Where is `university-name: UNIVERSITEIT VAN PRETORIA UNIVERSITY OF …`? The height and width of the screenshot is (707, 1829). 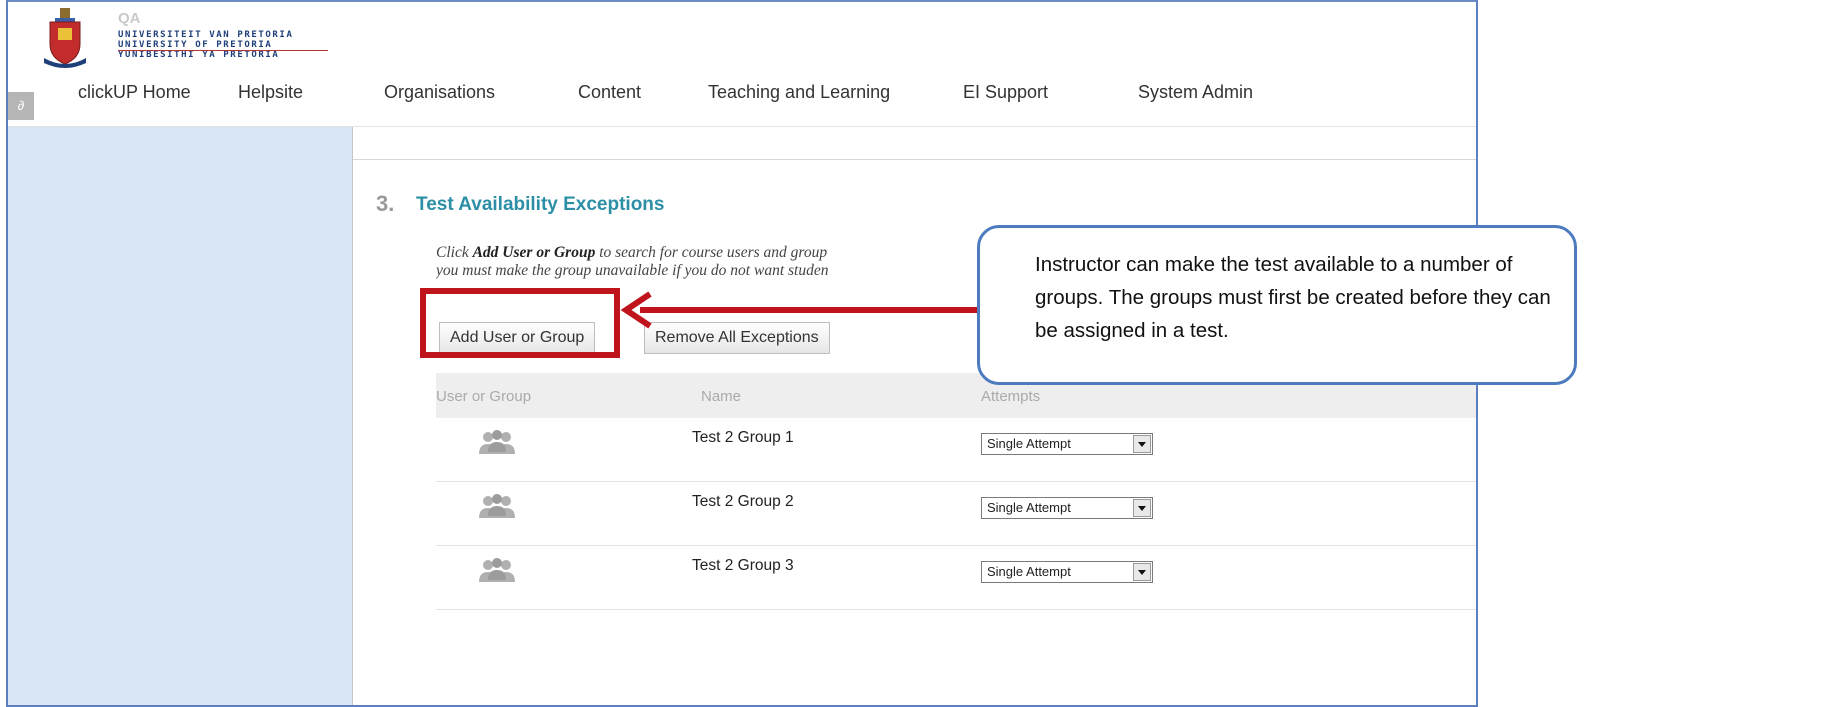 university-name: UNIVERSITEIT VAN PRETORIA UNIVERSITY OF … is located at coordinates (205, 45).